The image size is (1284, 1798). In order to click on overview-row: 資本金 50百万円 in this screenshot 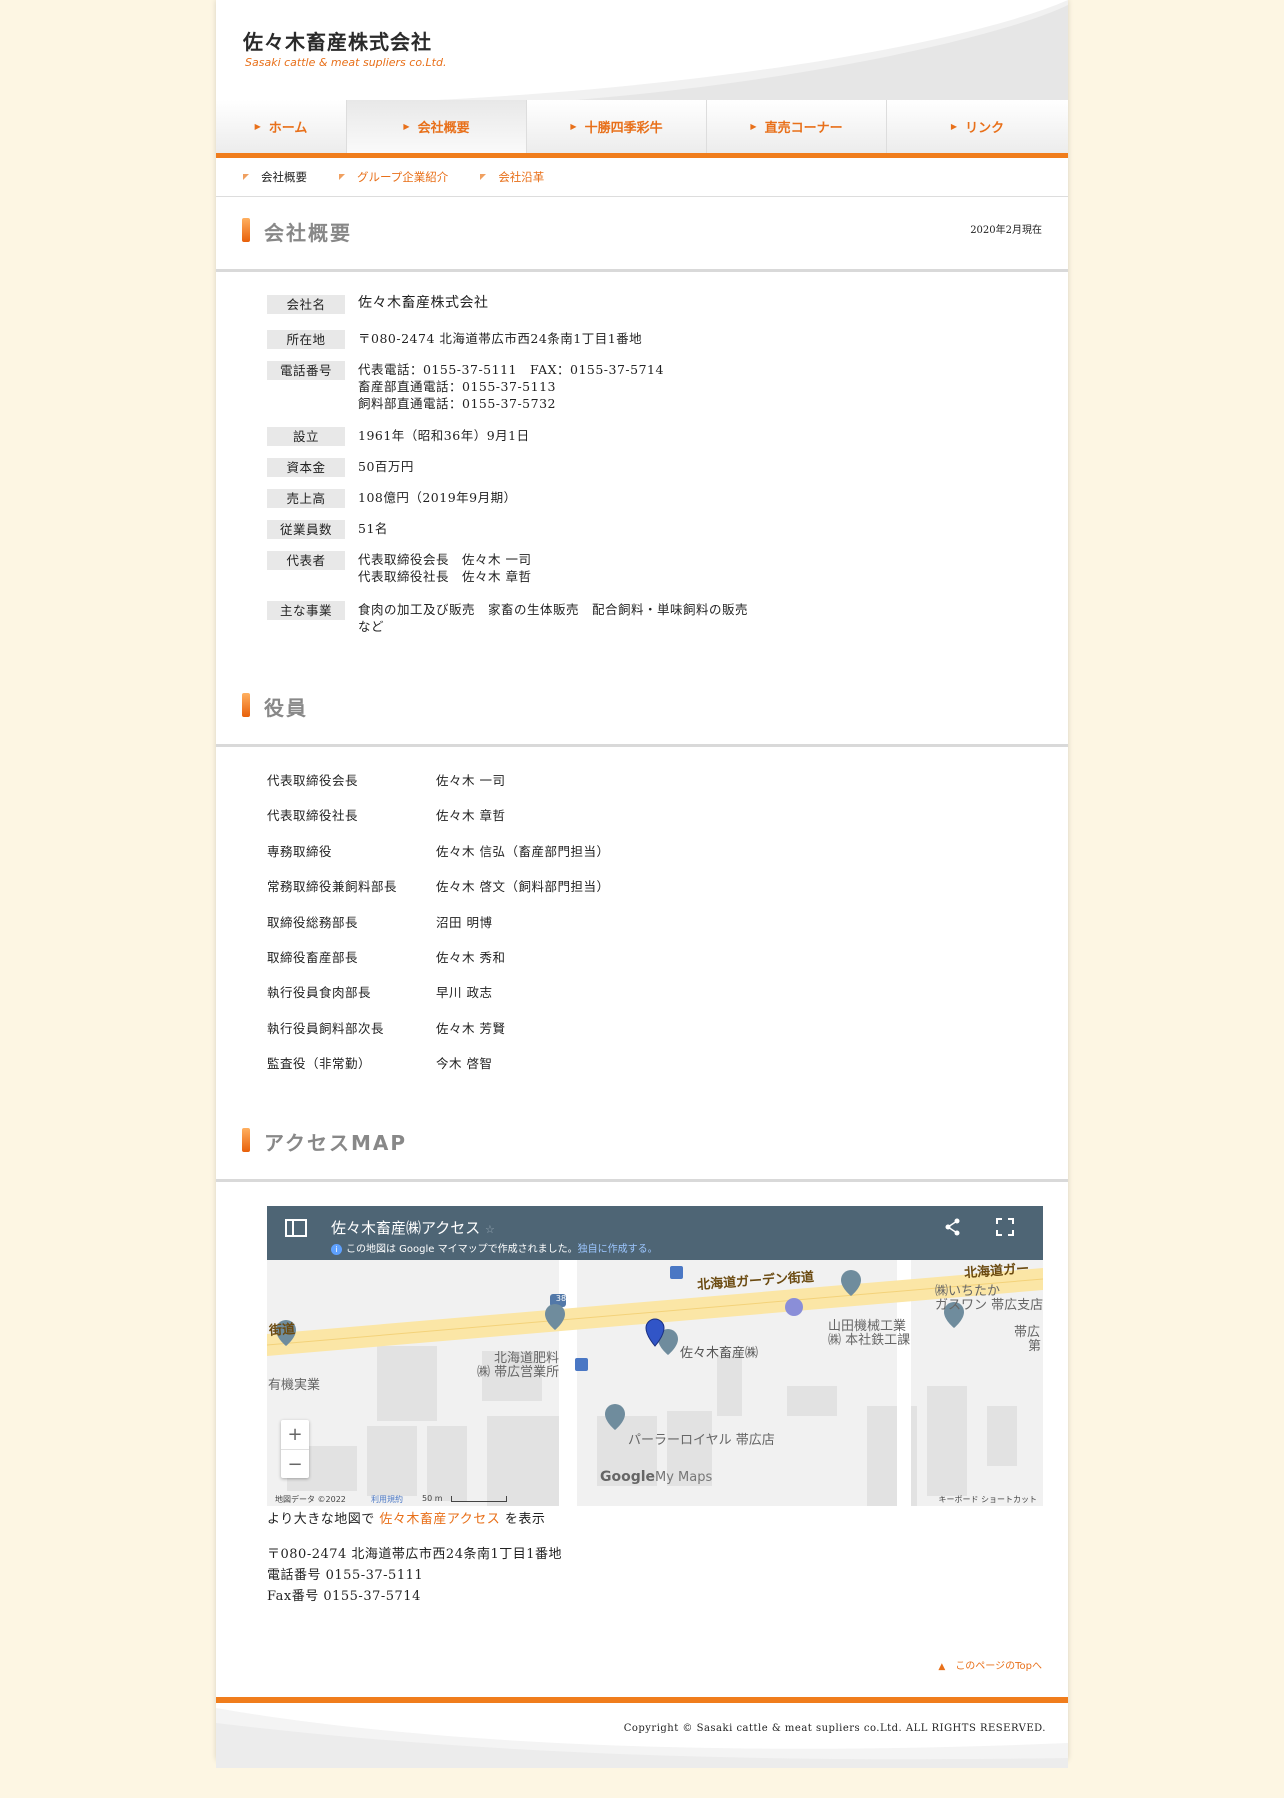, I will do `click(547, 467)`.